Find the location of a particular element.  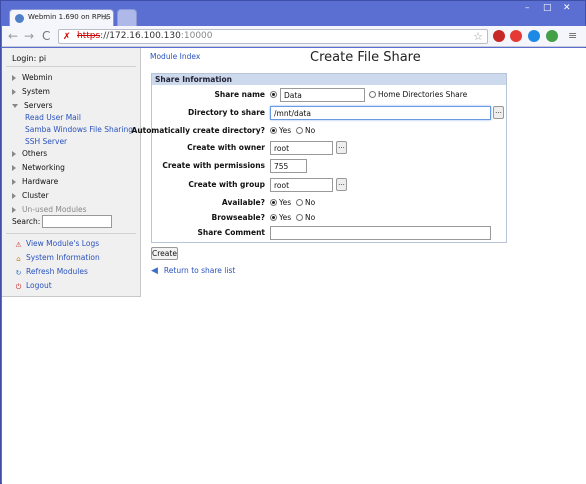

reload-icon: C is located at coordinates (46, 36).